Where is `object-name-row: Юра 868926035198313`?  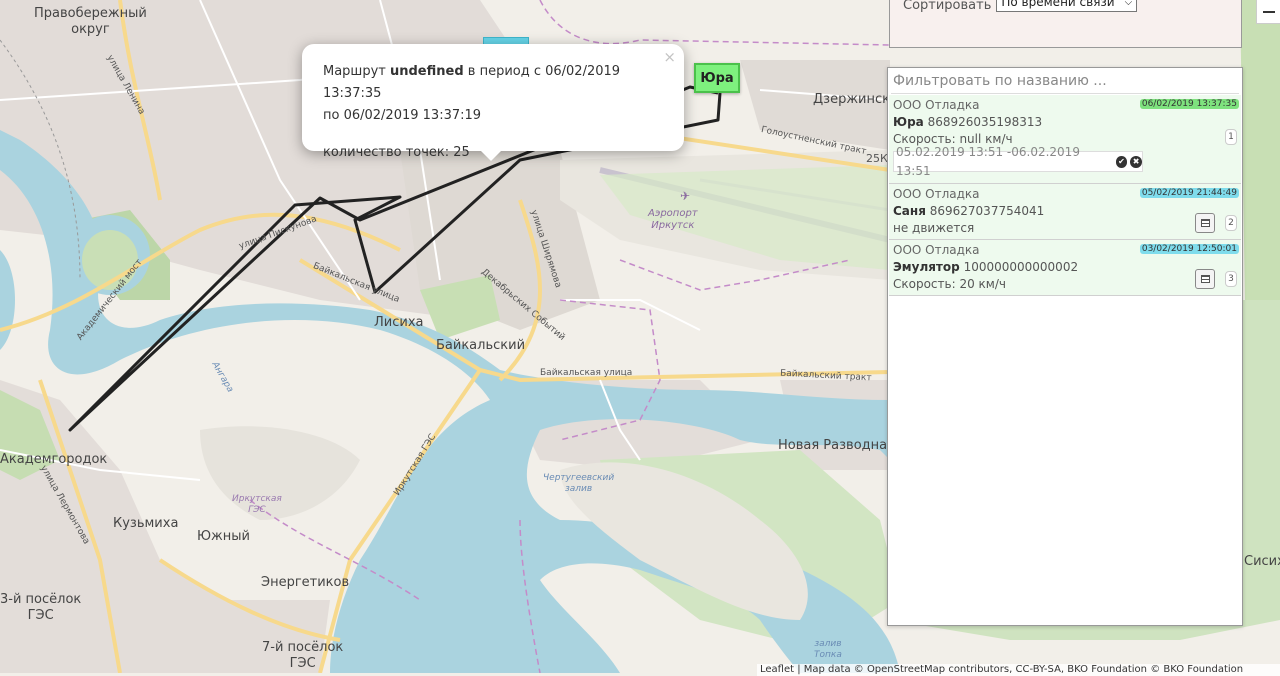
object-name-row: Юра 868926035198313 is located at coordinates (967, 122).